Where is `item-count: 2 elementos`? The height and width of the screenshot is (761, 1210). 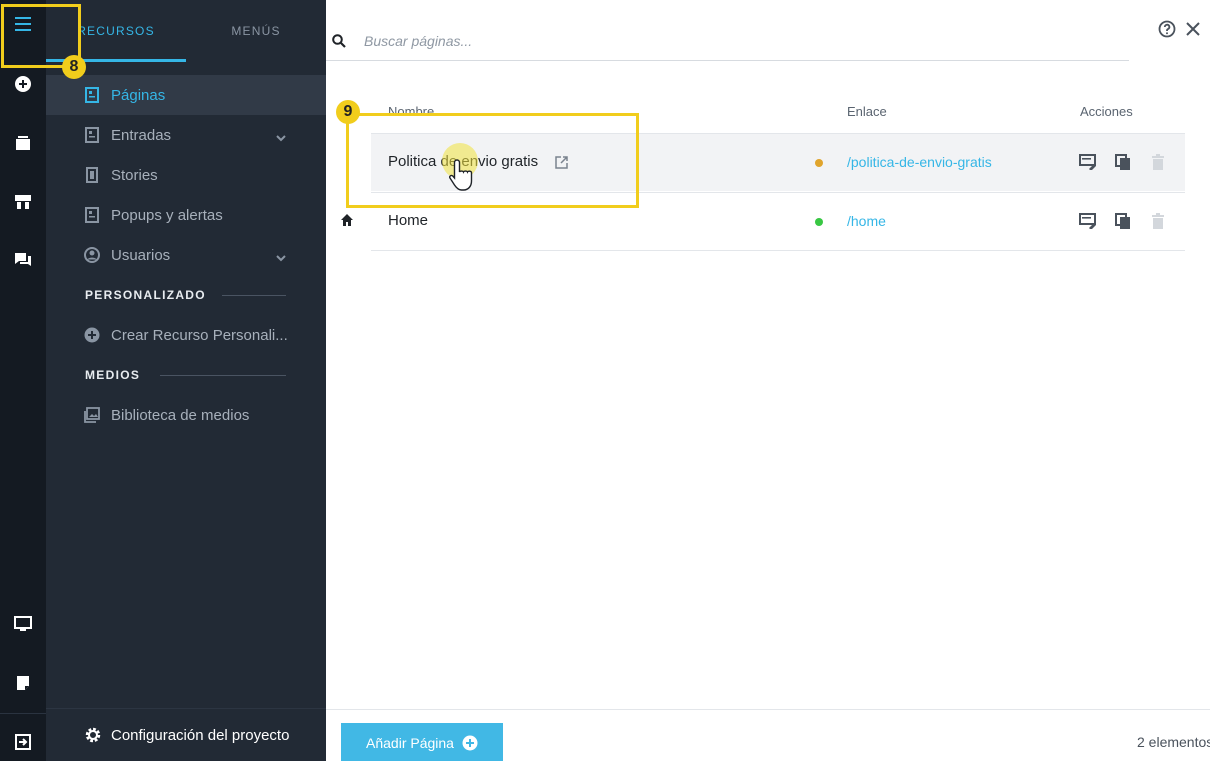 item-count: 2 elementos is located at coordinates (1173, 742).